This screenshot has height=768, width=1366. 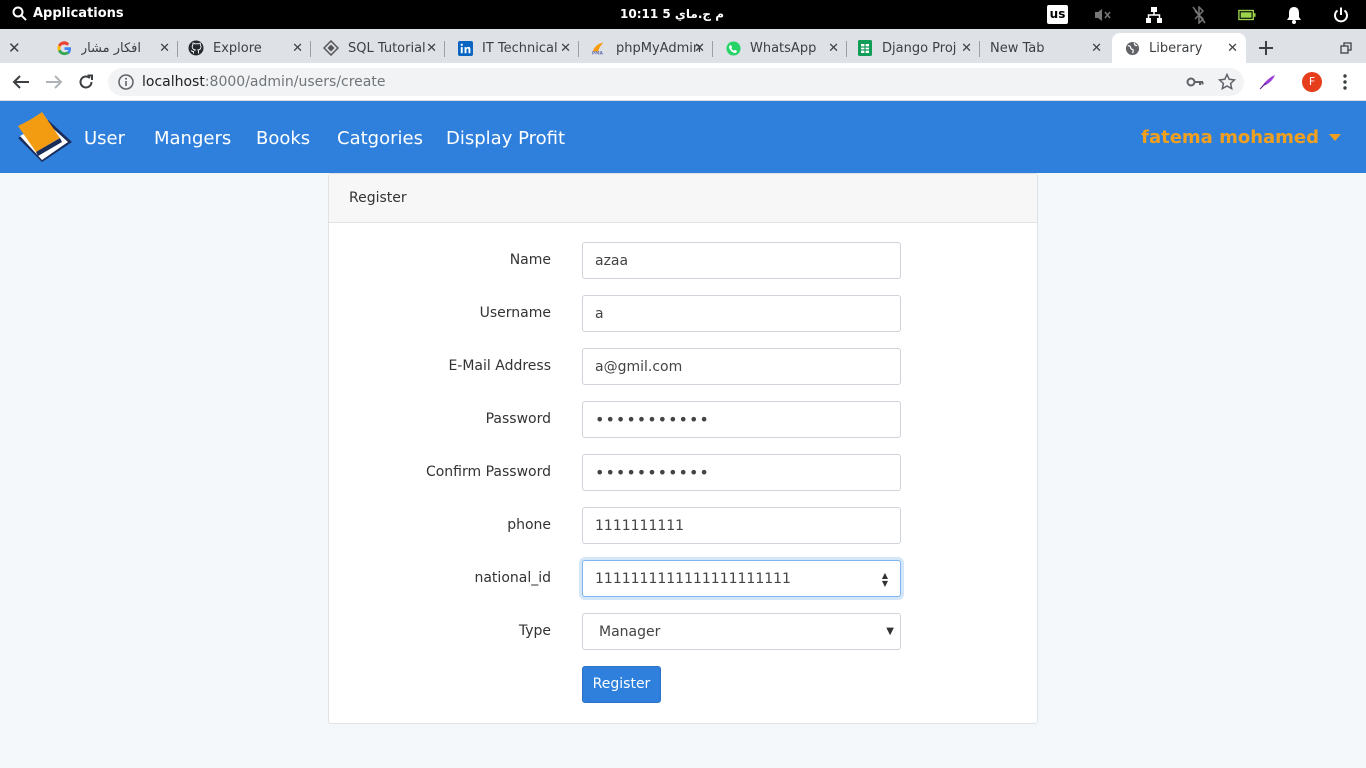 I want to click on number-spinner-icon: ▲ ▼, so click(x=885, y=580).